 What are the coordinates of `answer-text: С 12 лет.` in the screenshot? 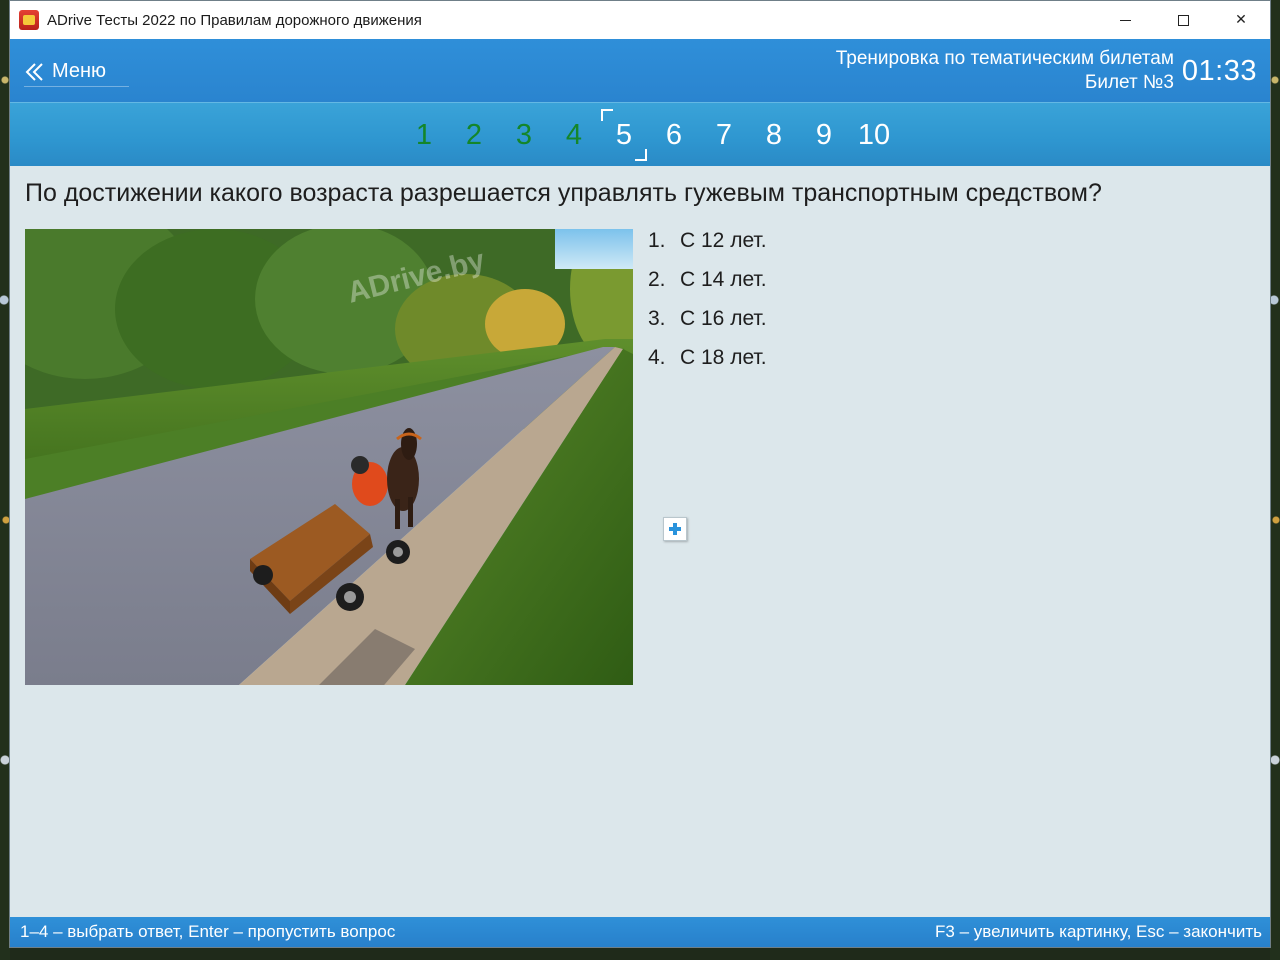 It's located at (723, 240).